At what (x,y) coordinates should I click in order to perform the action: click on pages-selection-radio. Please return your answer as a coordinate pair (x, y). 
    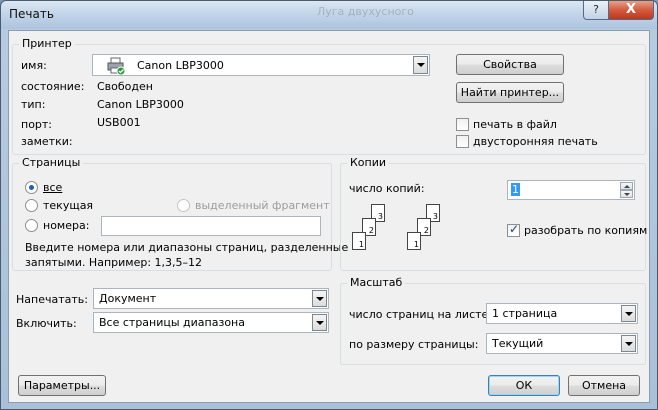
    Looking at the image, I should click on (183, 205).